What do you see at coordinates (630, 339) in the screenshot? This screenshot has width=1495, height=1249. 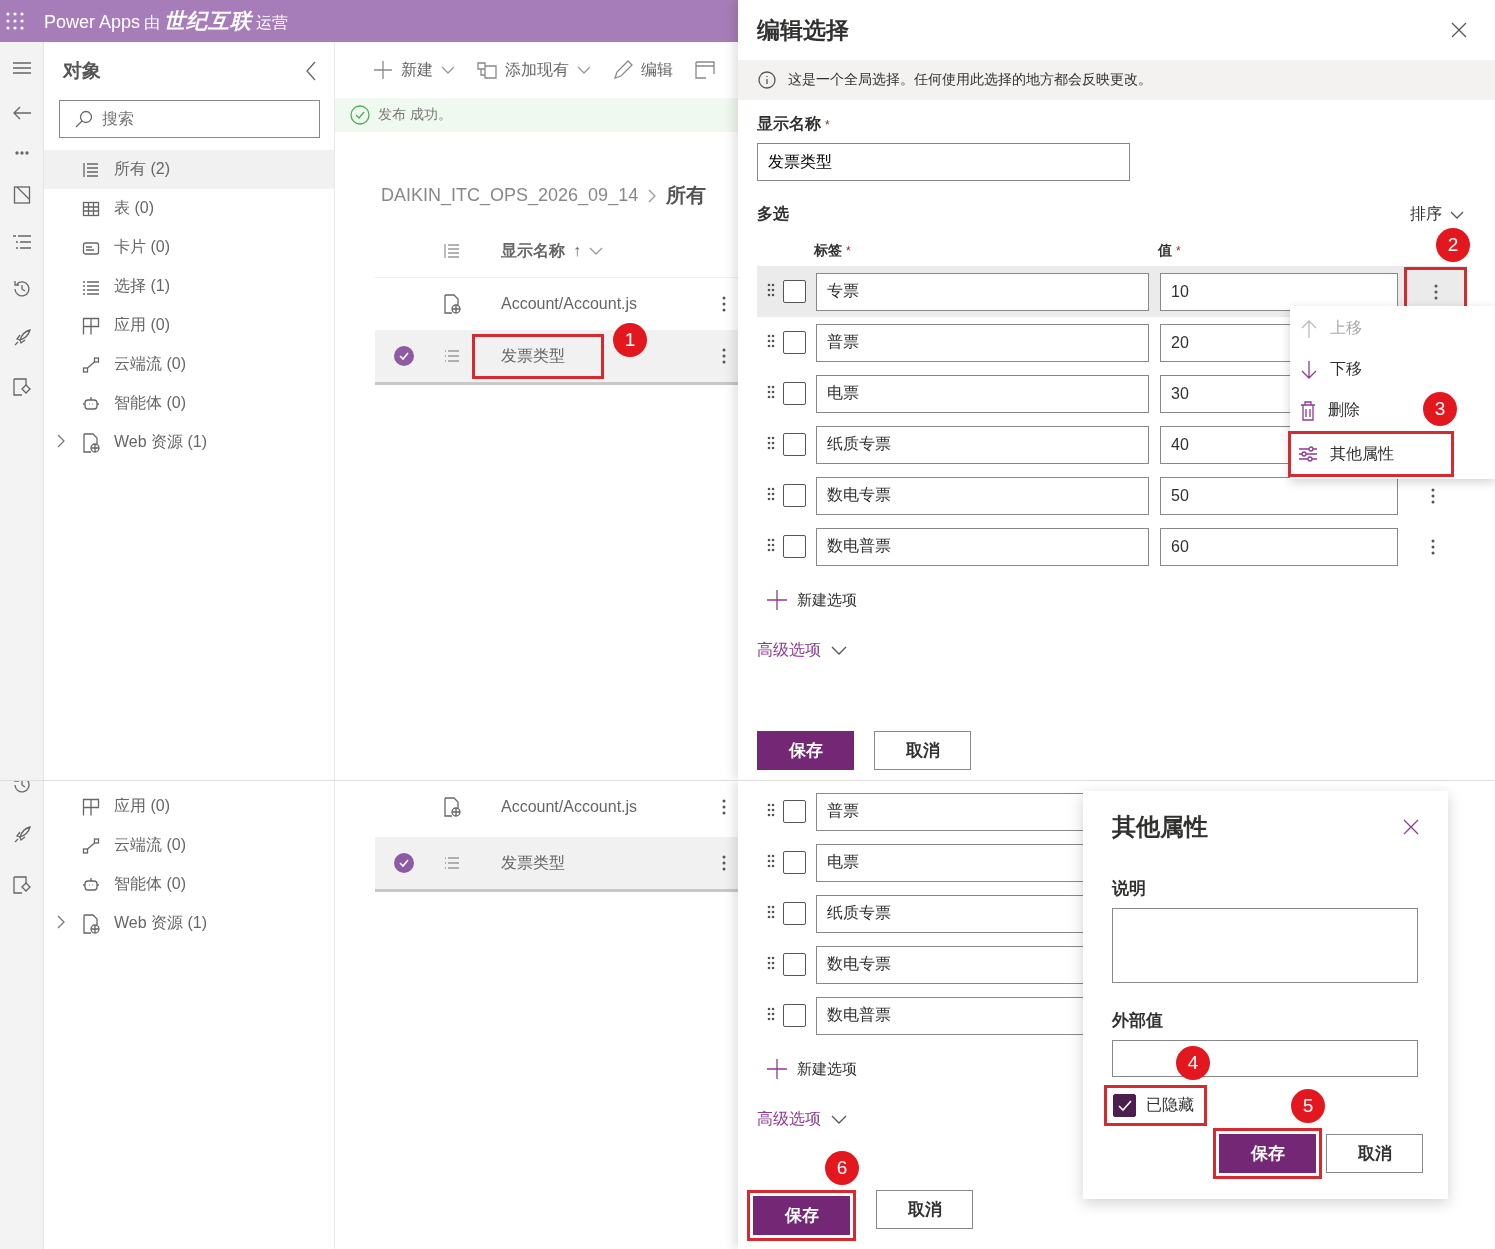 I see `step-badge: 1` at bounding box center [630, 339].